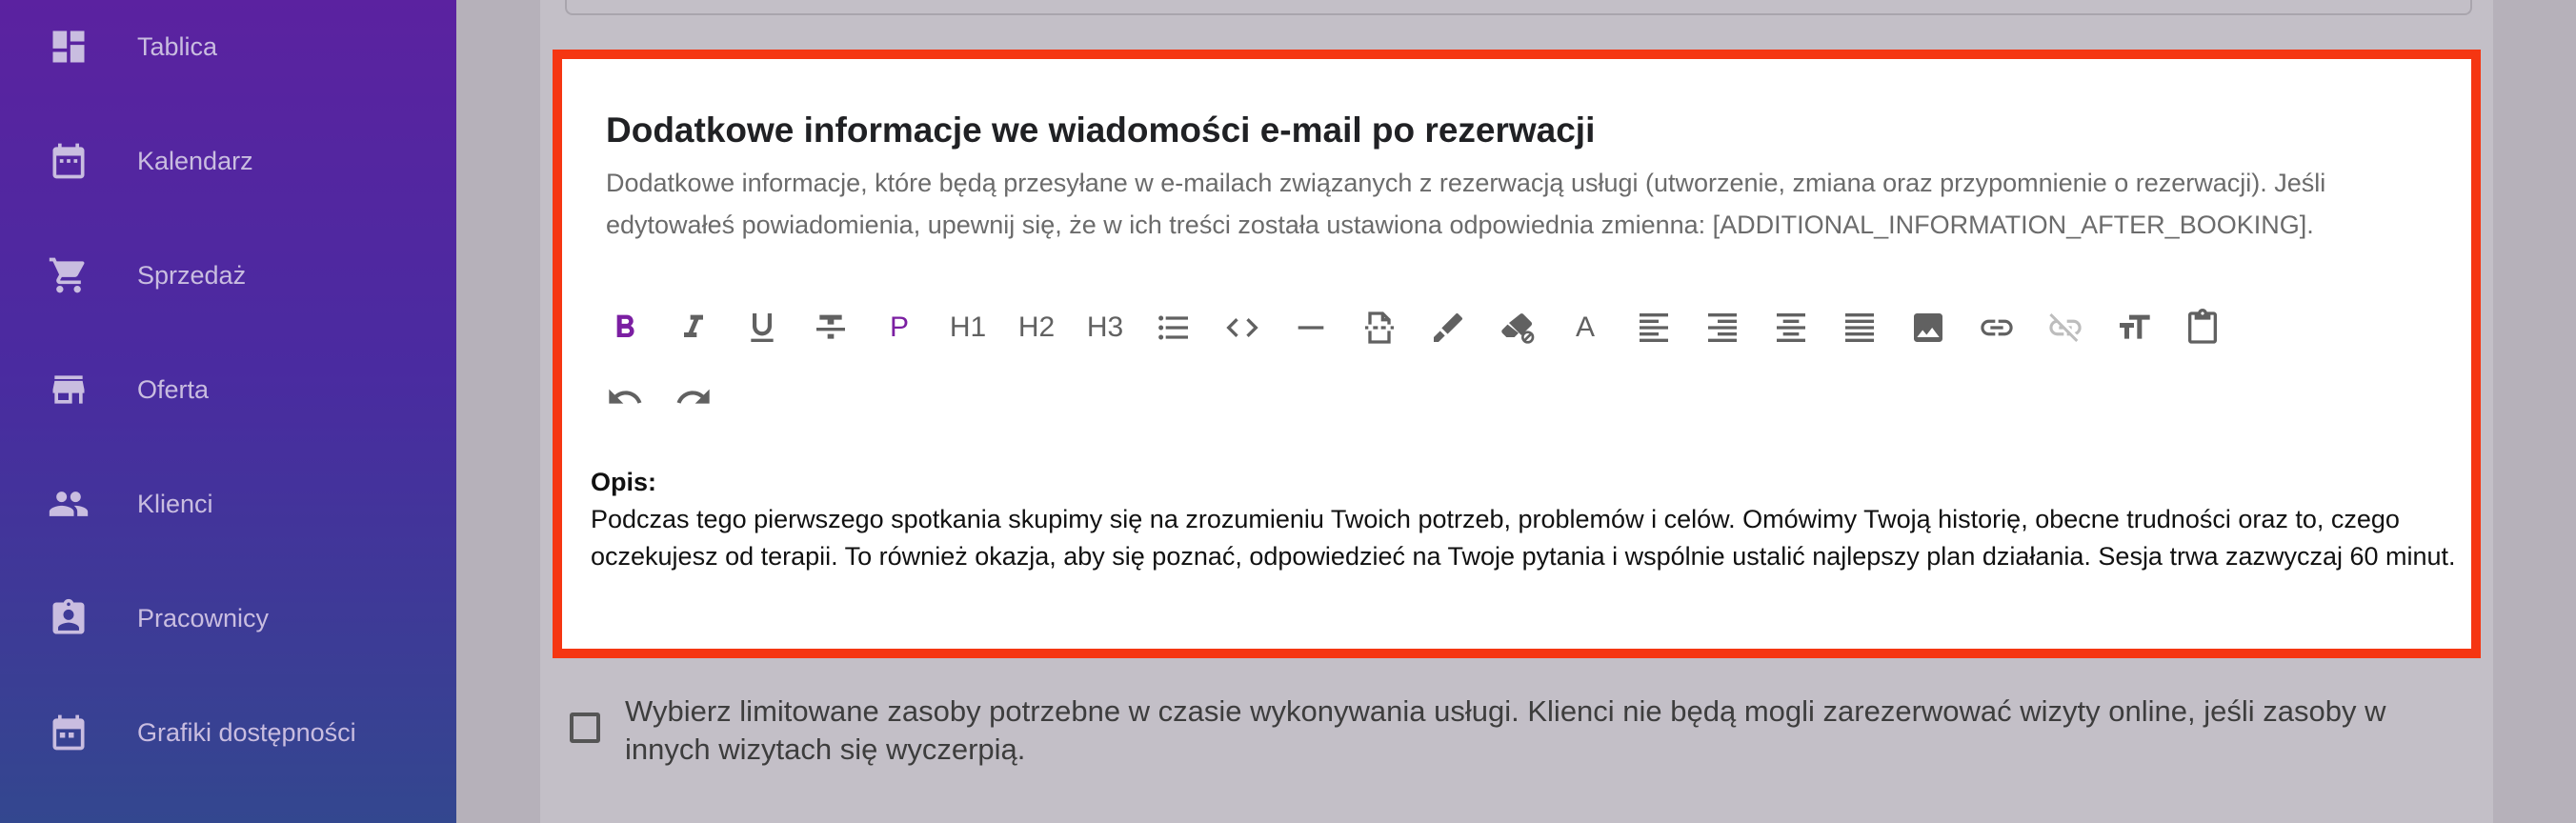 This screenshot has height=823, width=2576. I want to click on sidebar-item-pracownicy: Pracownicy, so click(228, 618).